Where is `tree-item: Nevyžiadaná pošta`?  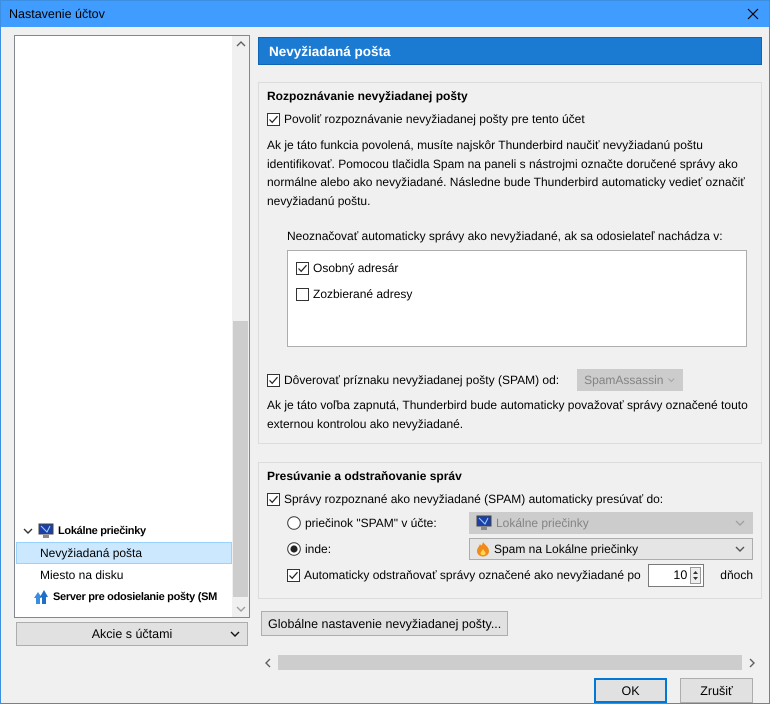
tree-item: Nevyžiadaná pošta is located at coordinates (124, 553).